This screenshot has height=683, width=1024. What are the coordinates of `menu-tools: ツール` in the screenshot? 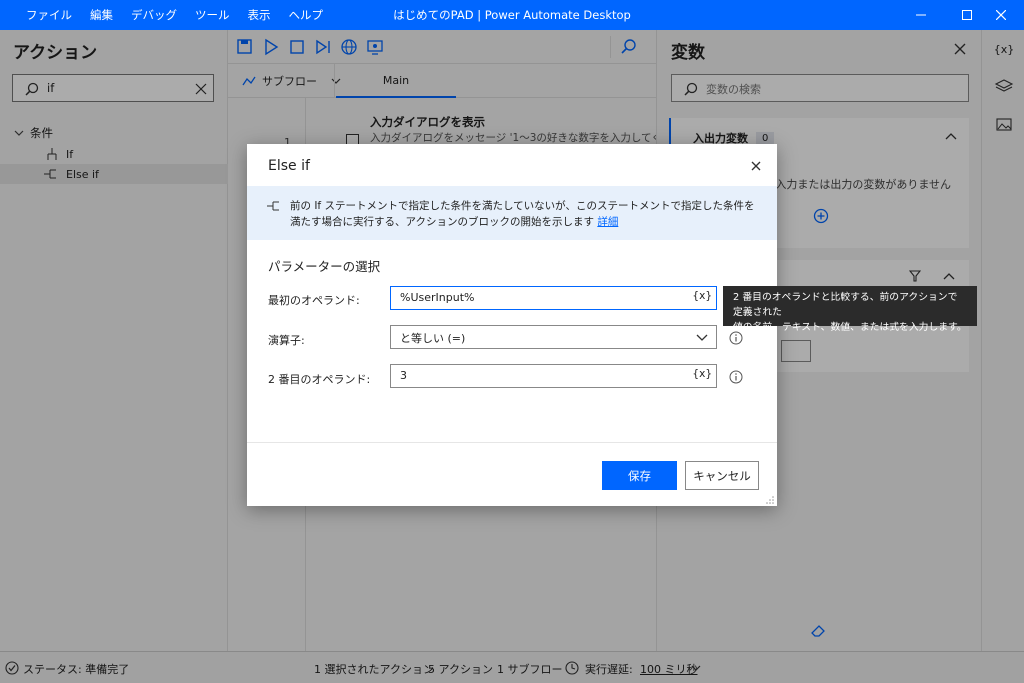 It's located at (212, 15).